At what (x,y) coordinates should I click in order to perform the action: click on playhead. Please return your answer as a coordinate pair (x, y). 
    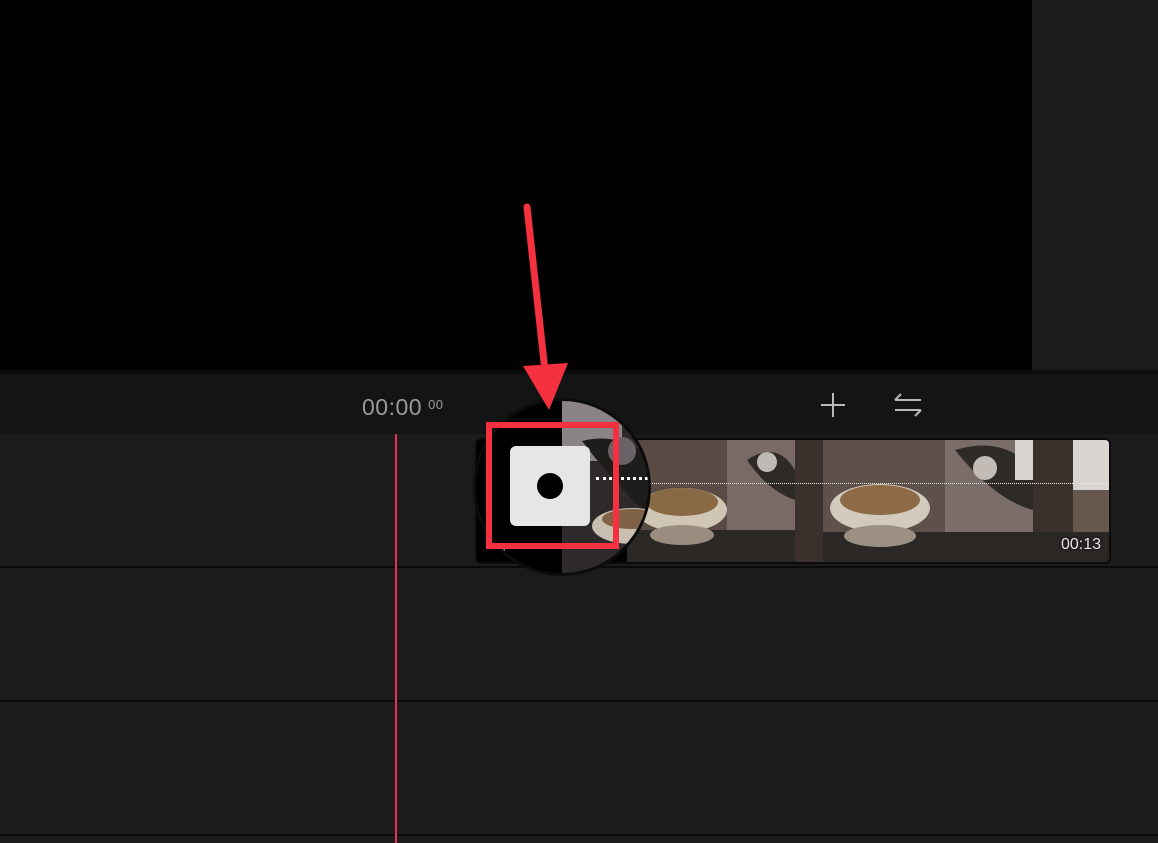
    Looking at the image, I should click on (396, 638).